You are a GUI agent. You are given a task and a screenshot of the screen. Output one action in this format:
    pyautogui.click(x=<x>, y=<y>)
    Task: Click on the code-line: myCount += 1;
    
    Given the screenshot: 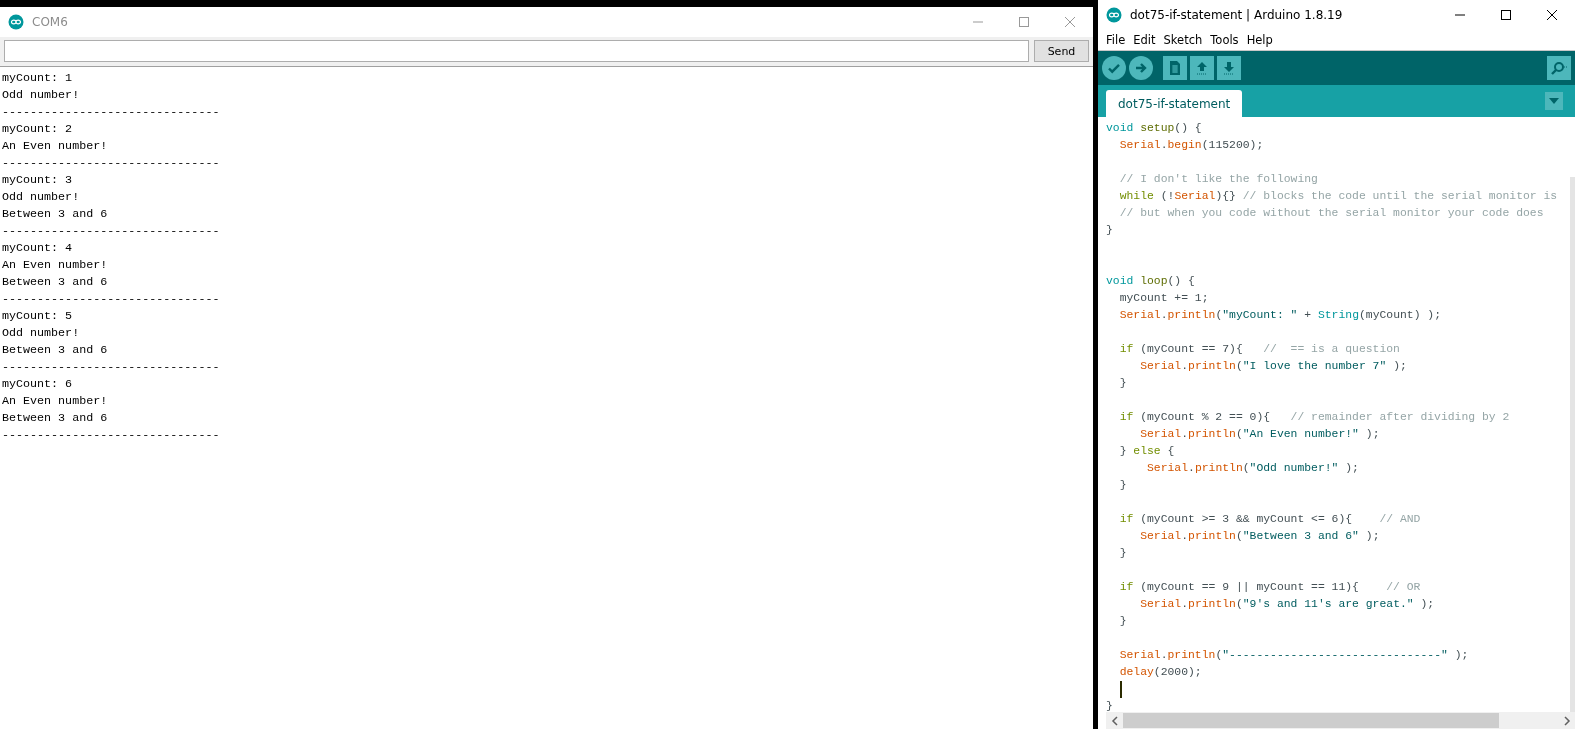 What is the action you would take?
    pyautogui.click(x=1163, y=298)
    